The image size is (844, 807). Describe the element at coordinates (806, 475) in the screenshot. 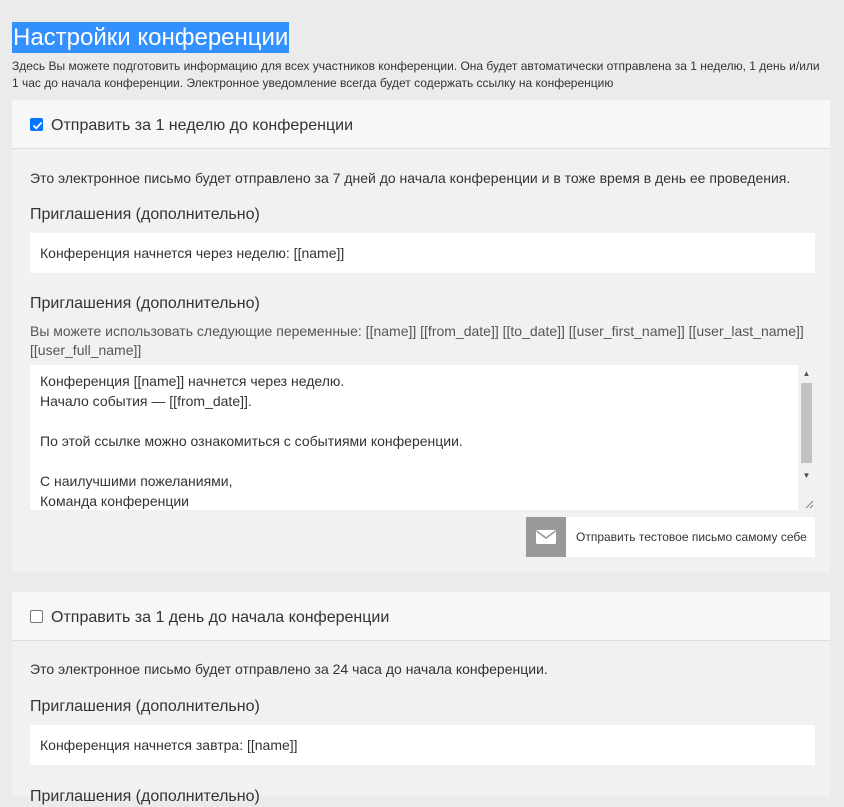

I see `scroll-down-arrow-icon: ▼` at that location.